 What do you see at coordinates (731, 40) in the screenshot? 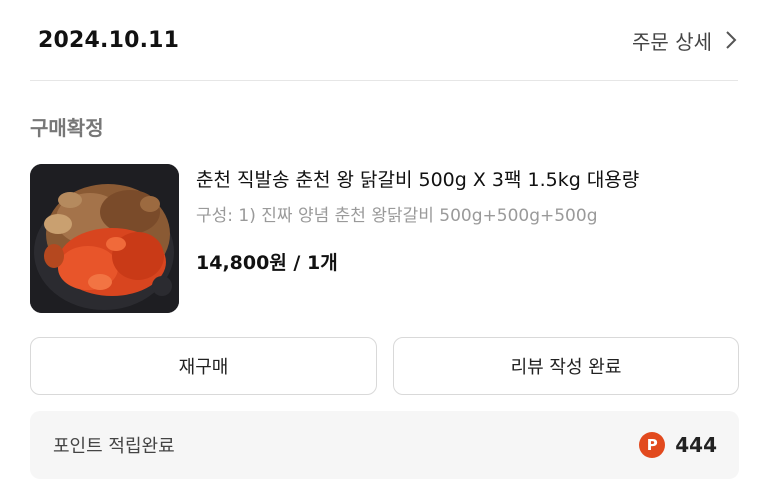
I see `chevron-right-icon` at bounding box center [731, 40].